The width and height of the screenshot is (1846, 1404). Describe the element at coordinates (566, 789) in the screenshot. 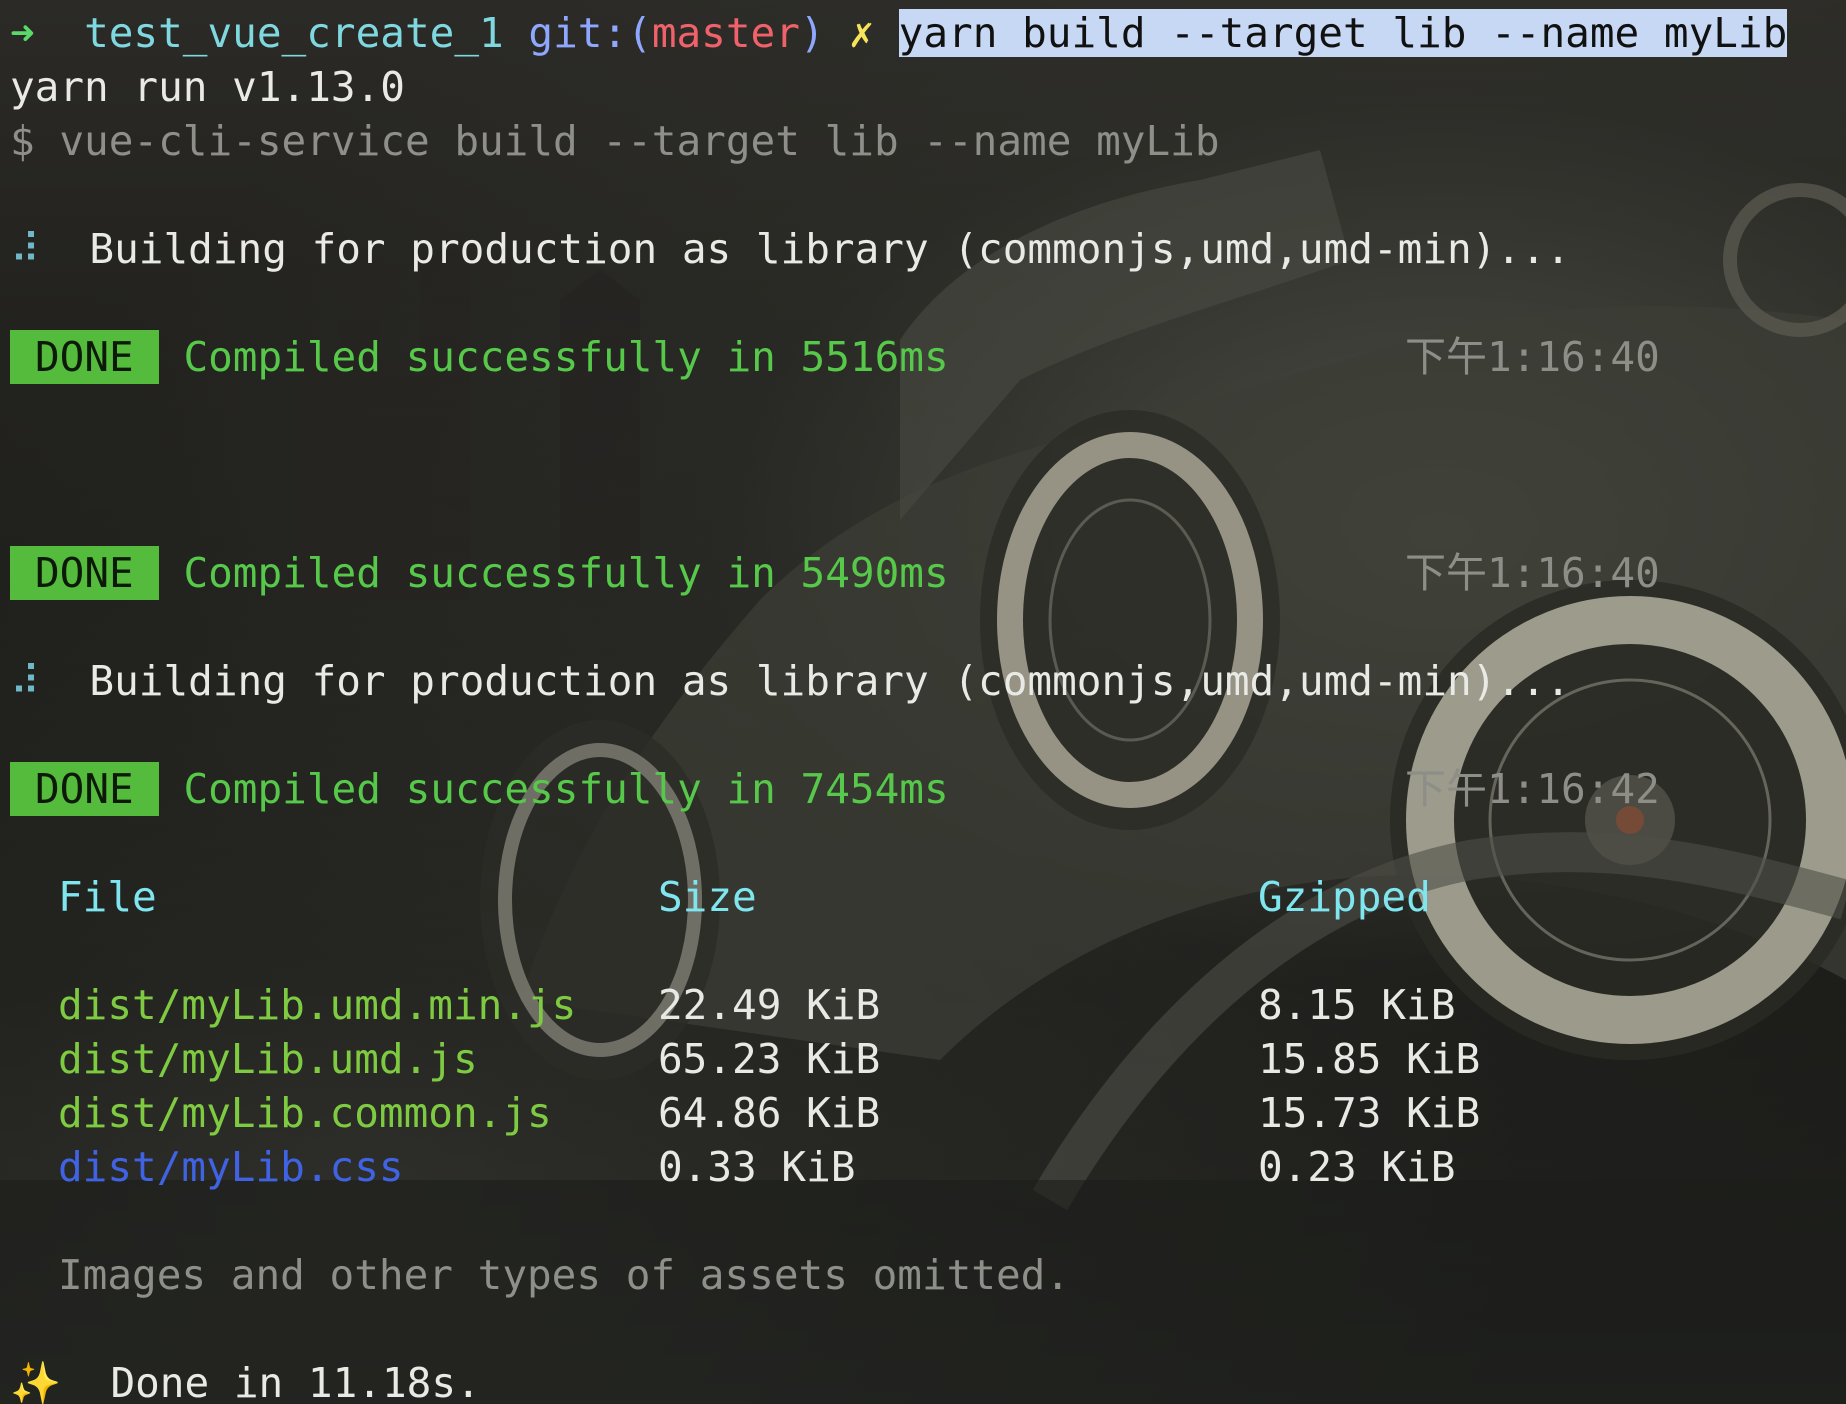

I see `compiled-message: Compiled successfully in 7454ms` at that location.